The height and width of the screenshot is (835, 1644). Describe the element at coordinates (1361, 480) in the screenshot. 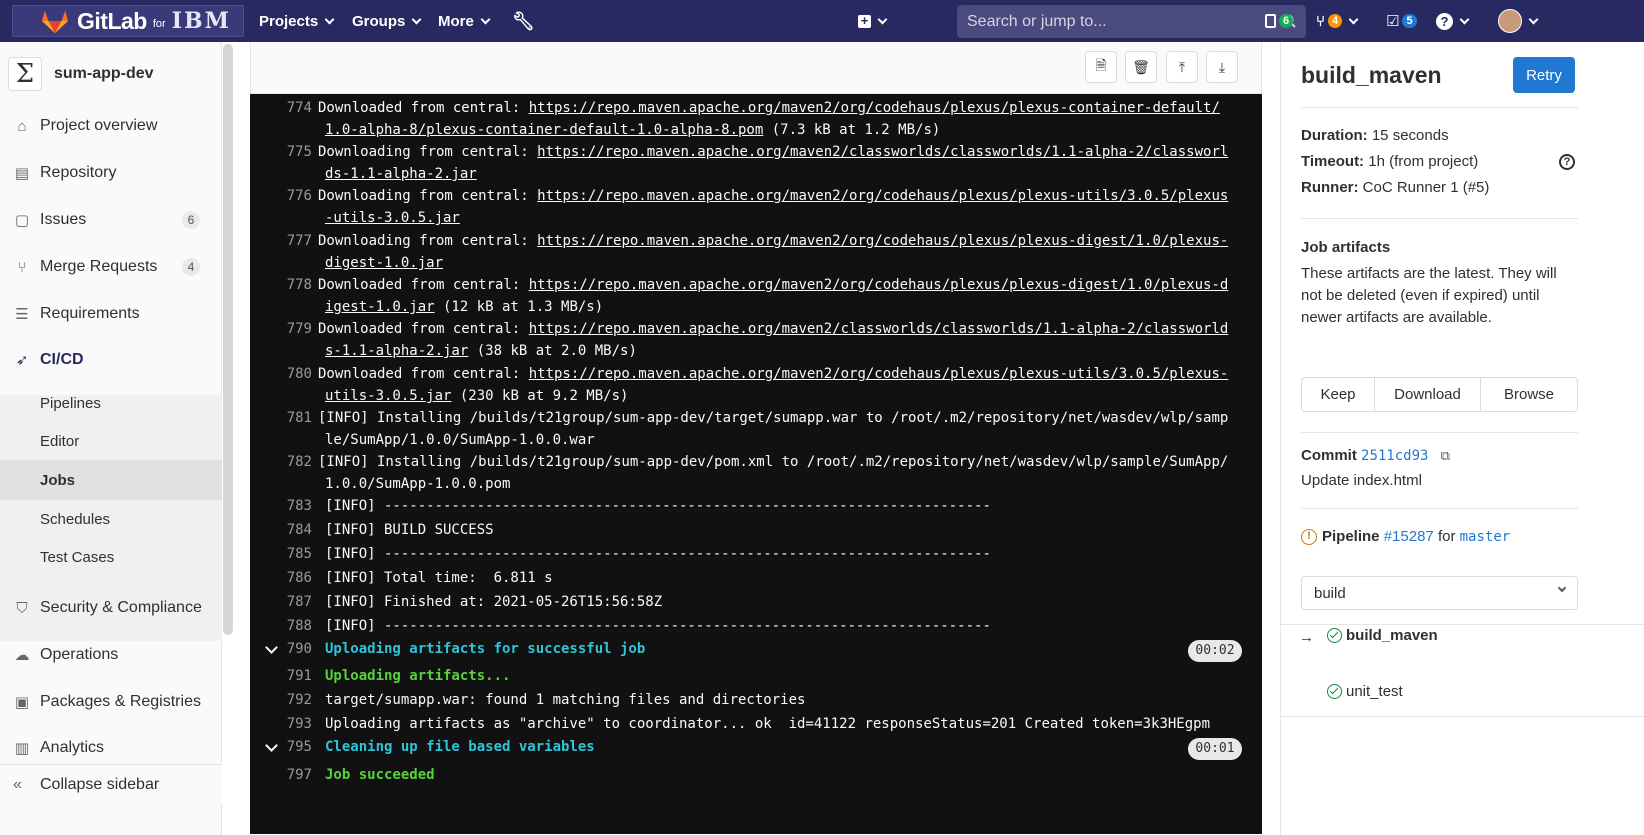

I see `commit-message: Update index.html` at that location.